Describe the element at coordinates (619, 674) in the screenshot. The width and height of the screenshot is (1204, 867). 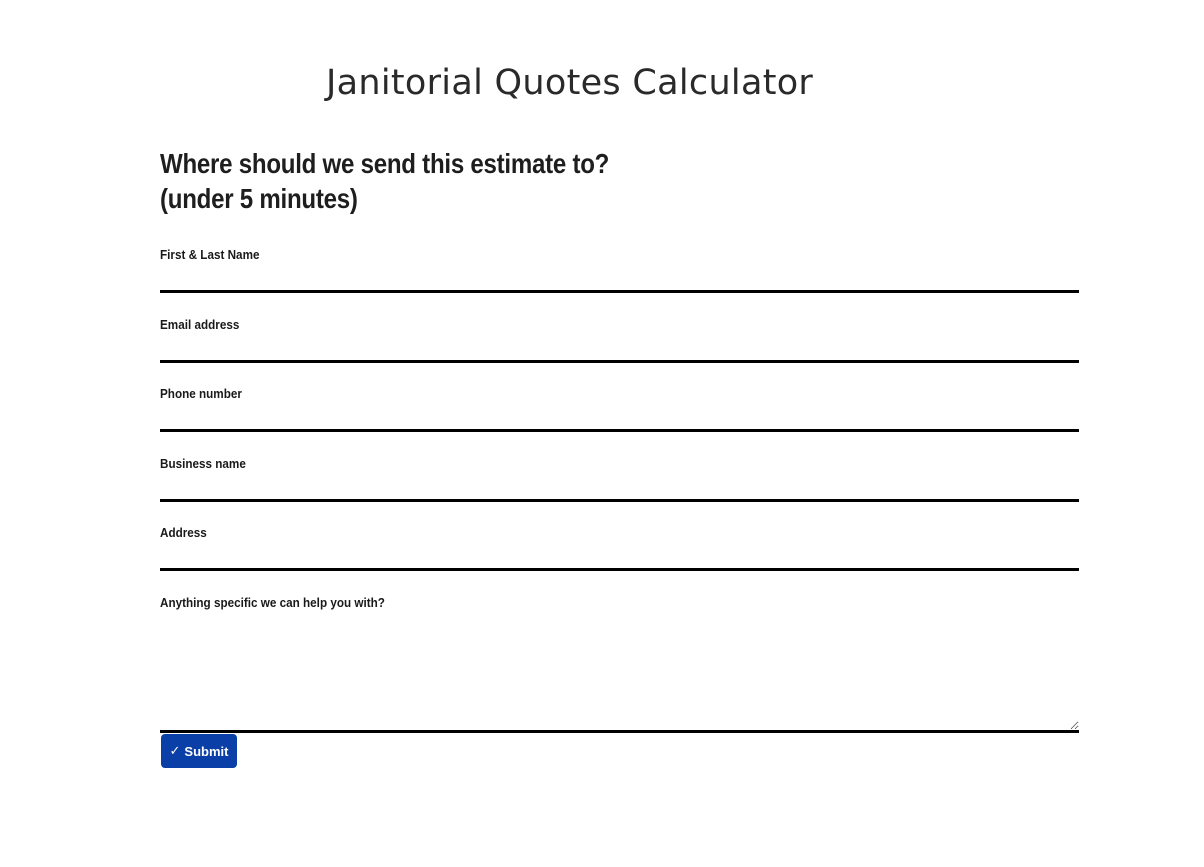
I see `notes-textarea` at that location.